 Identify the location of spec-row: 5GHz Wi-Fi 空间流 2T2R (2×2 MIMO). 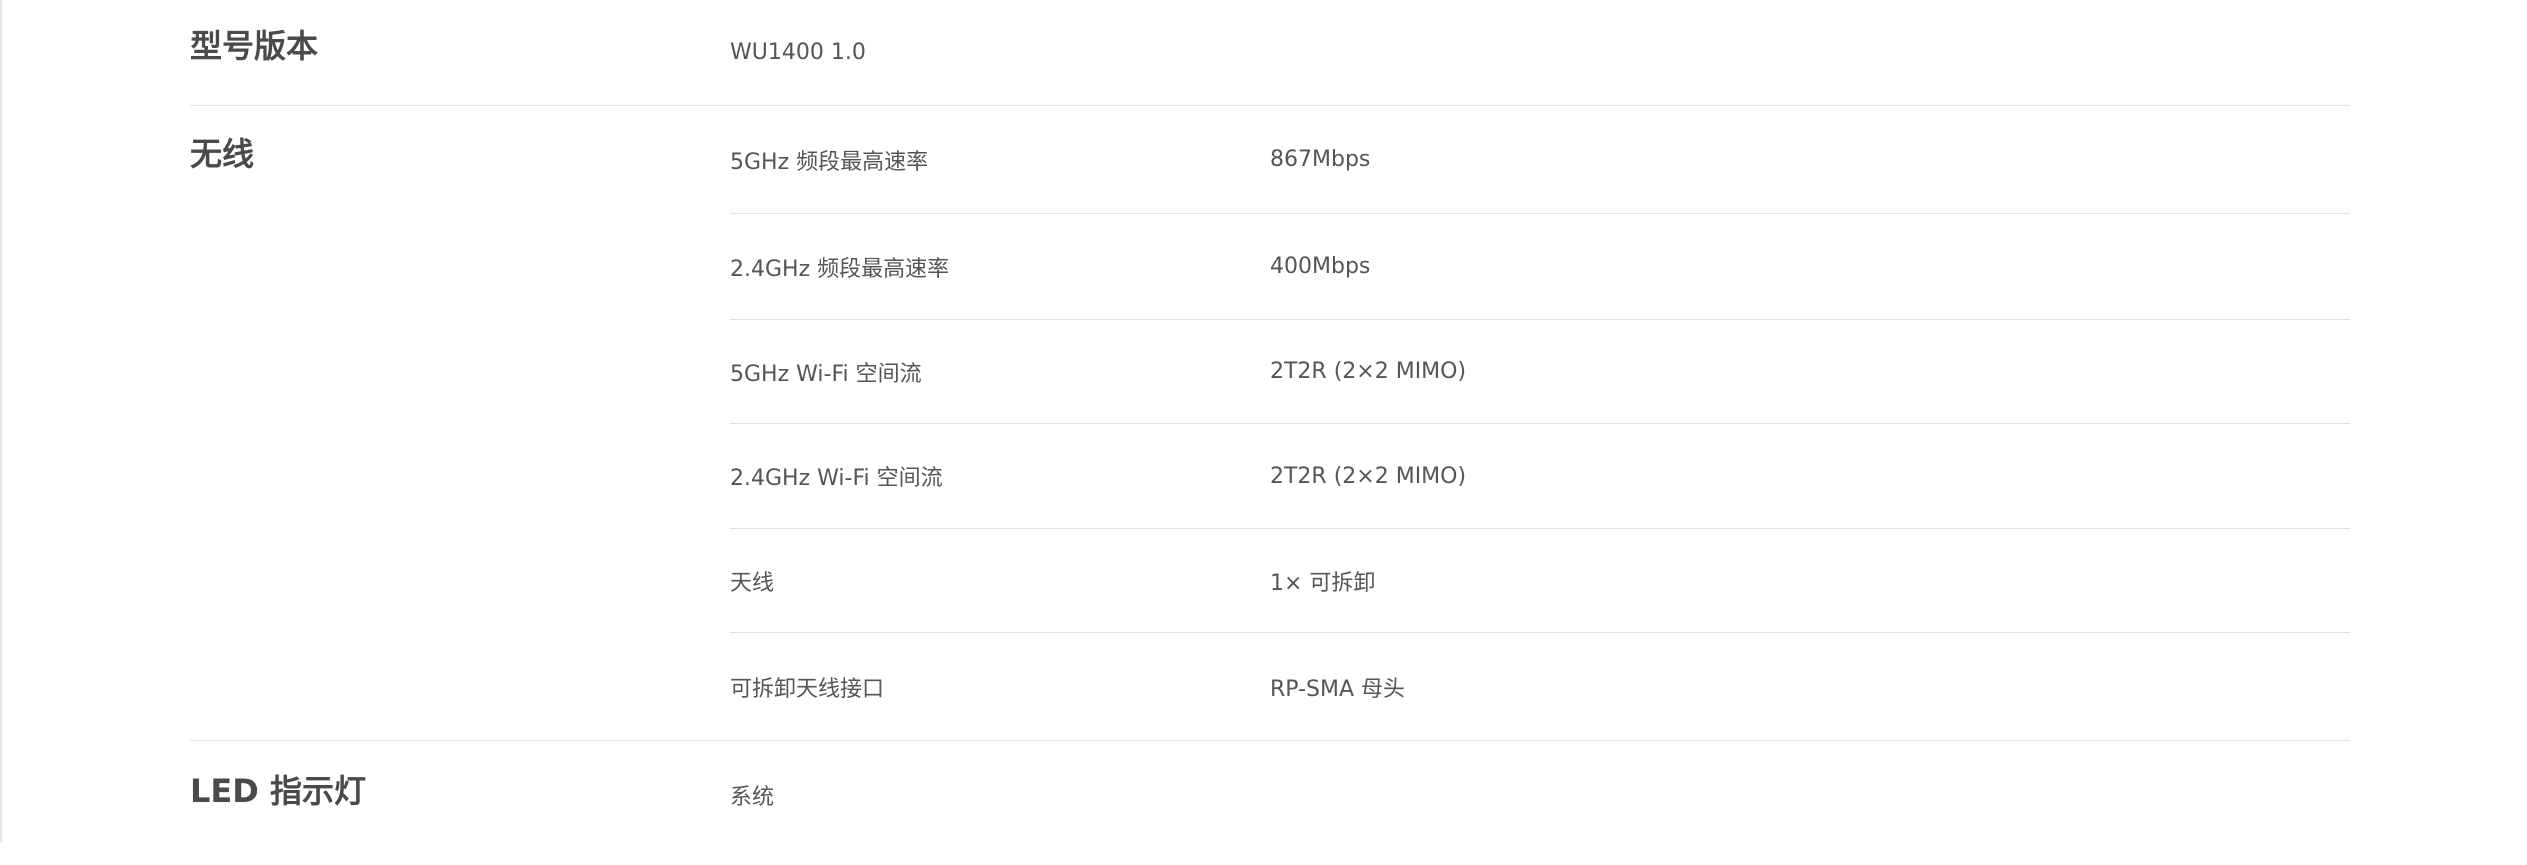
(1540, 372).